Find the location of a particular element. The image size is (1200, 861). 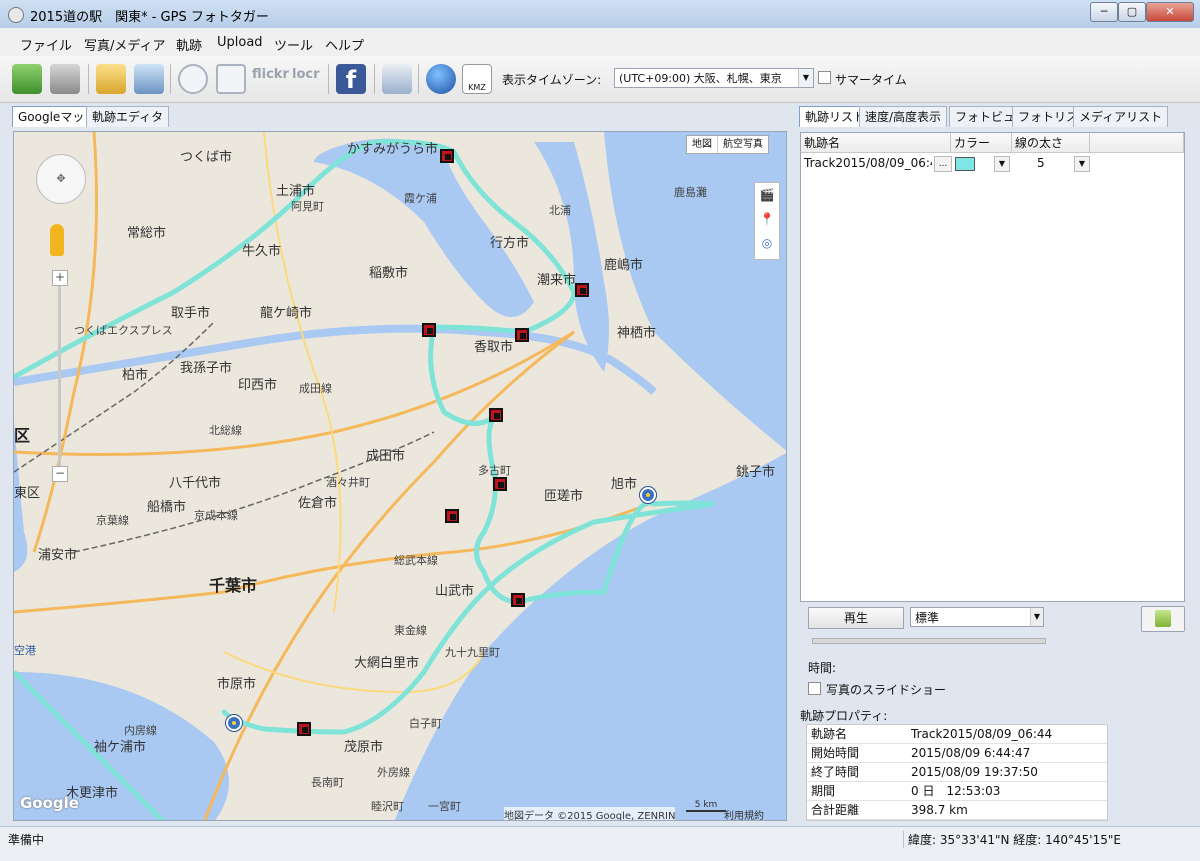

property-row: 開始時間 2015/08/09 6:44:47 is located at coordinates (957, 753).